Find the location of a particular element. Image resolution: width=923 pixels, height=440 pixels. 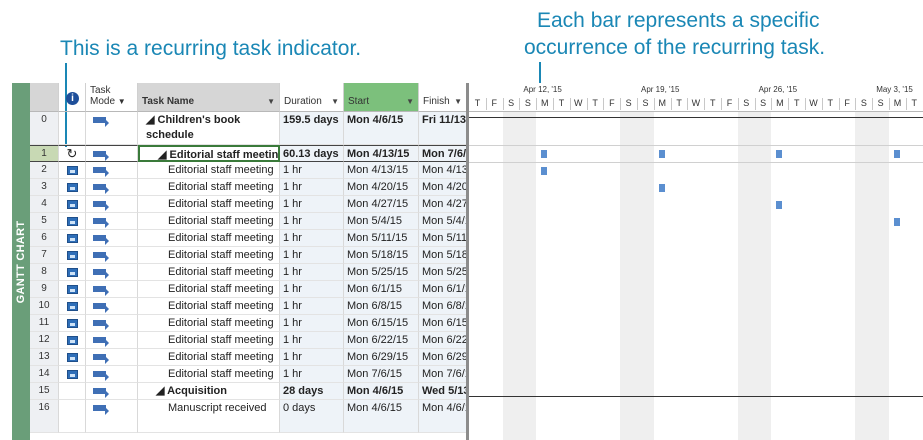

start-cell: Mon 6/29/15 is located at coordinates (381, 357).